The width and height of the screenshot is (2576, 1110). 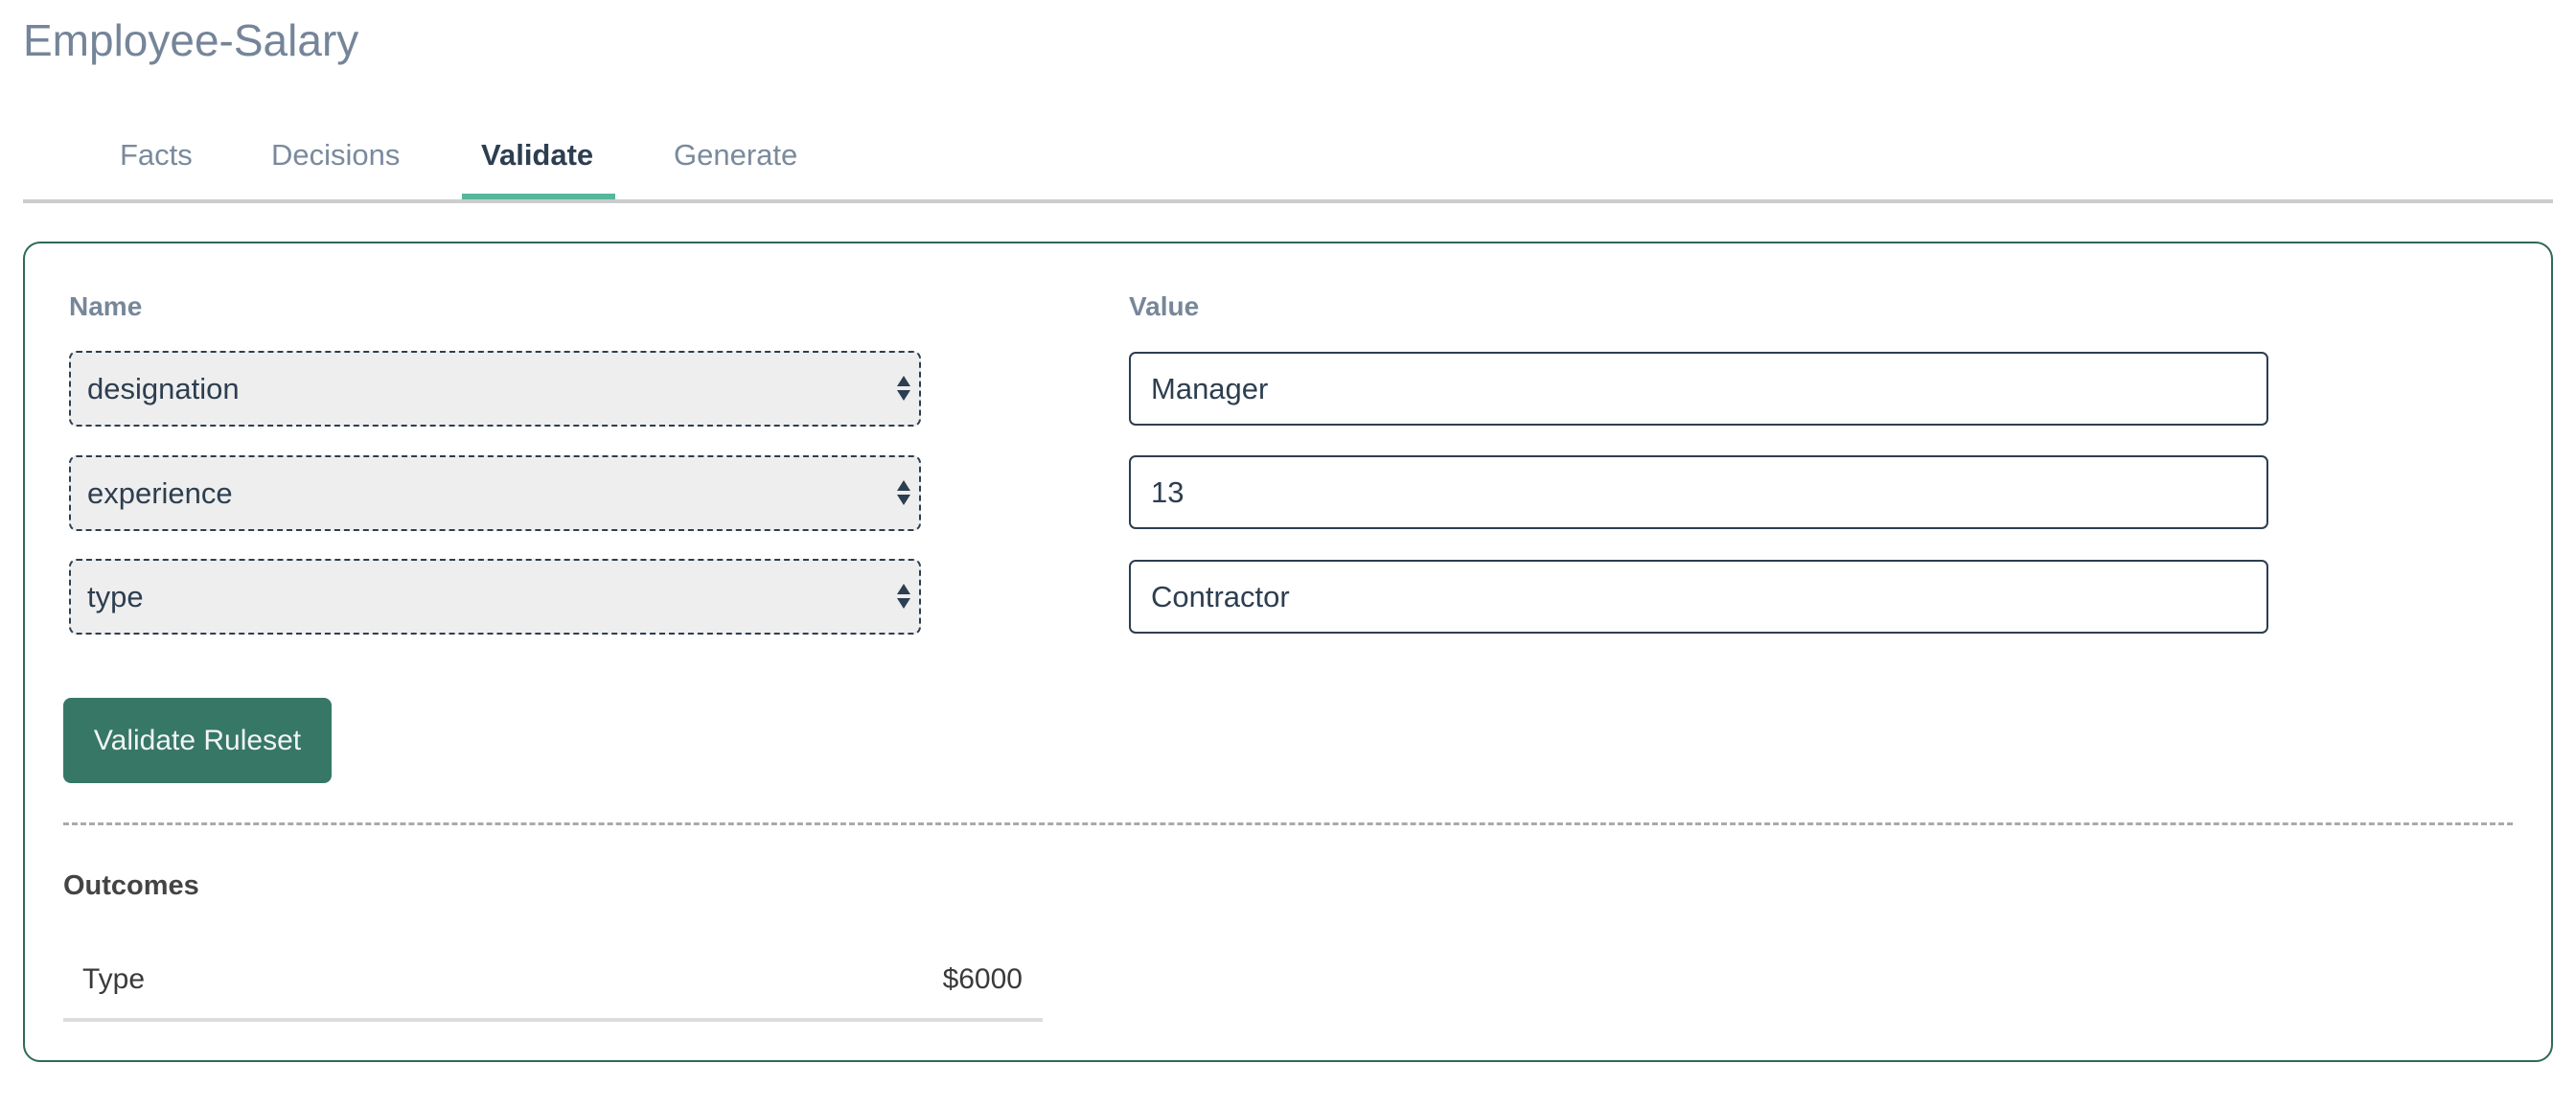 What do you see at coordinates (160, 493) in the screenshot?
I see `fact-name-selected: experience` at bounding box center [160, 493].